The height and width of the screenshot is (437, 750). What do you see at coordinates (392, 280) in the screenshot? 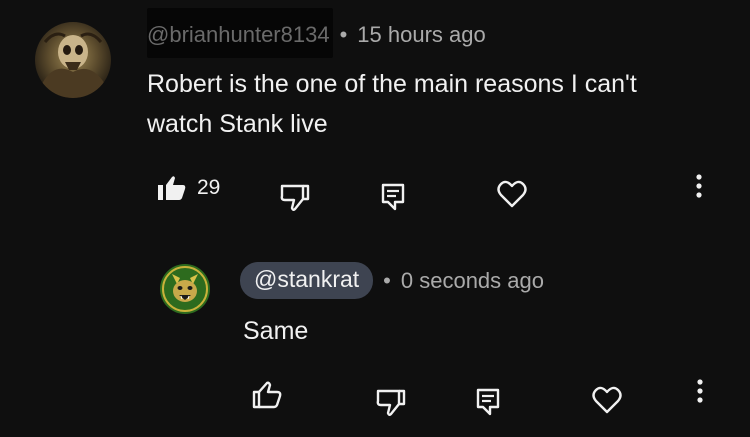
I see `reply-meta: @stankrat • 0 seconds ago` at bounding box center [392, 280].